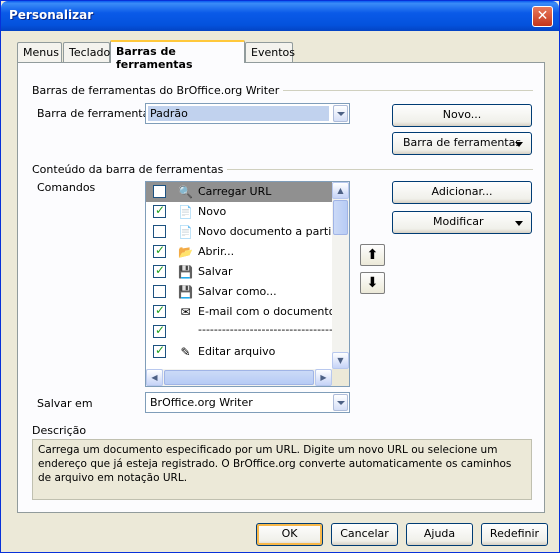 The width and height of the screenshot is (560, 553). I want to click on list-item: ✎ Editar arquivo, so click(239, 352).